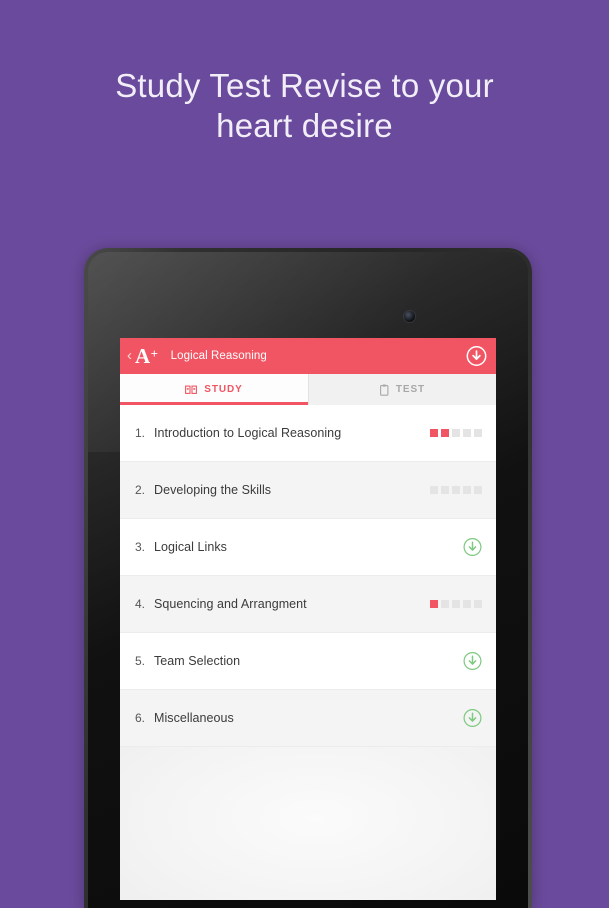 The height and width of the screenshot is (908, 609). I want to click on chapter-title: Developing the Skills, so click(213, 490).